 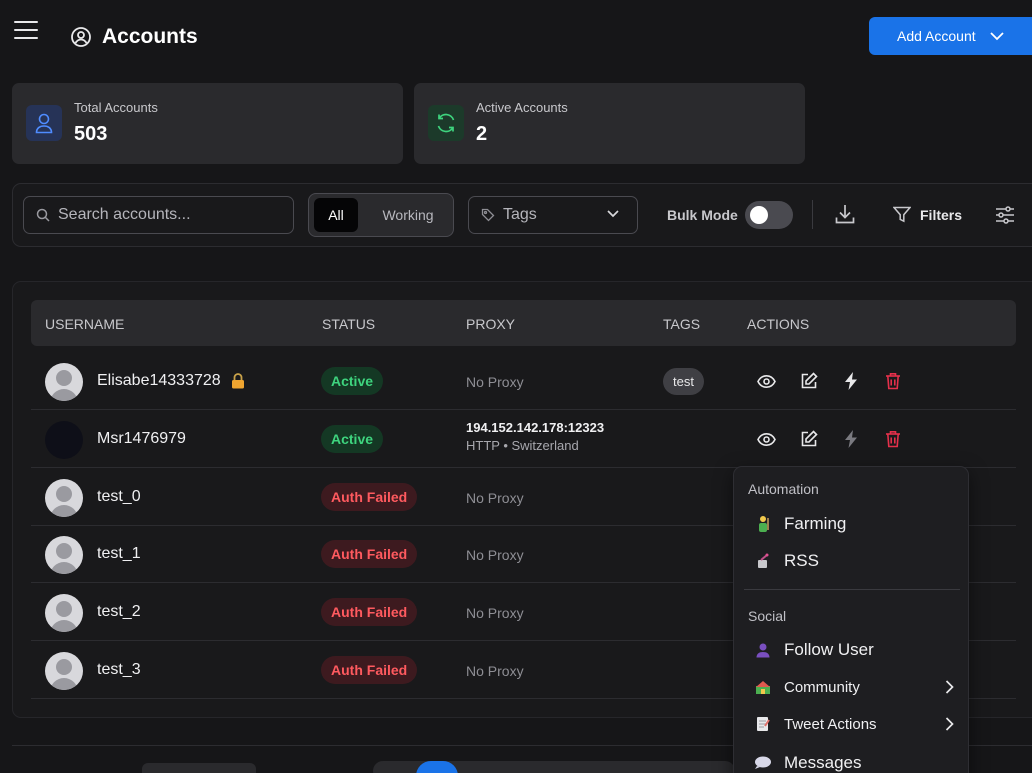 What do you see at coordinates (522, 107) in the screenshot?
I see `active-accounts-label: Active Accounts` at bounding box center [522, 107].